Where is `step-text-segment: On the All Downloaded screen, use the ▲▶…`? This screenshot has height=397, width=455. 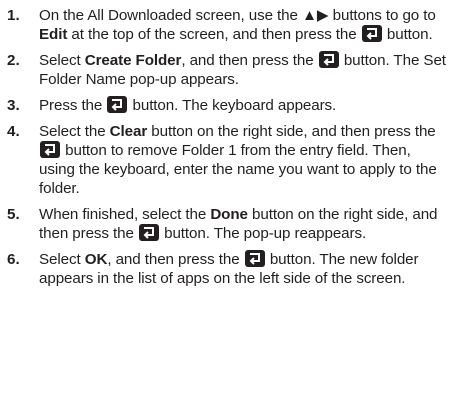 step-text-segment: On the All Downloaded screen, use the ▲▶… is located at coordinates (237, 15).